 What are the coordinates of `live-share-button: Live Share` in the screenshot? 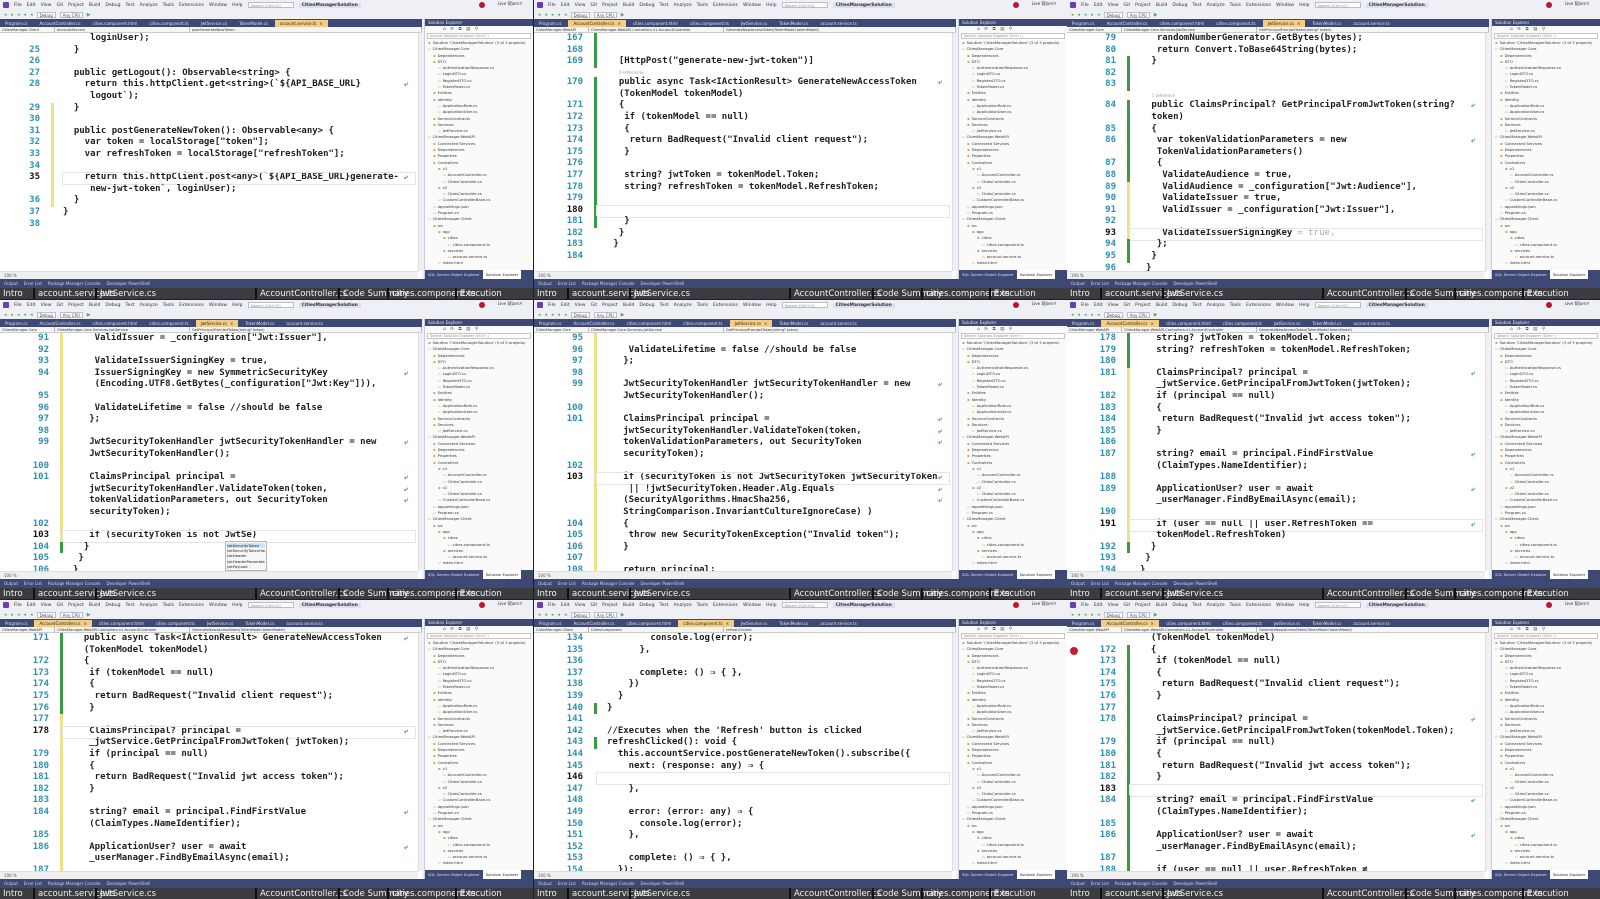 It's located at (1042, 603).